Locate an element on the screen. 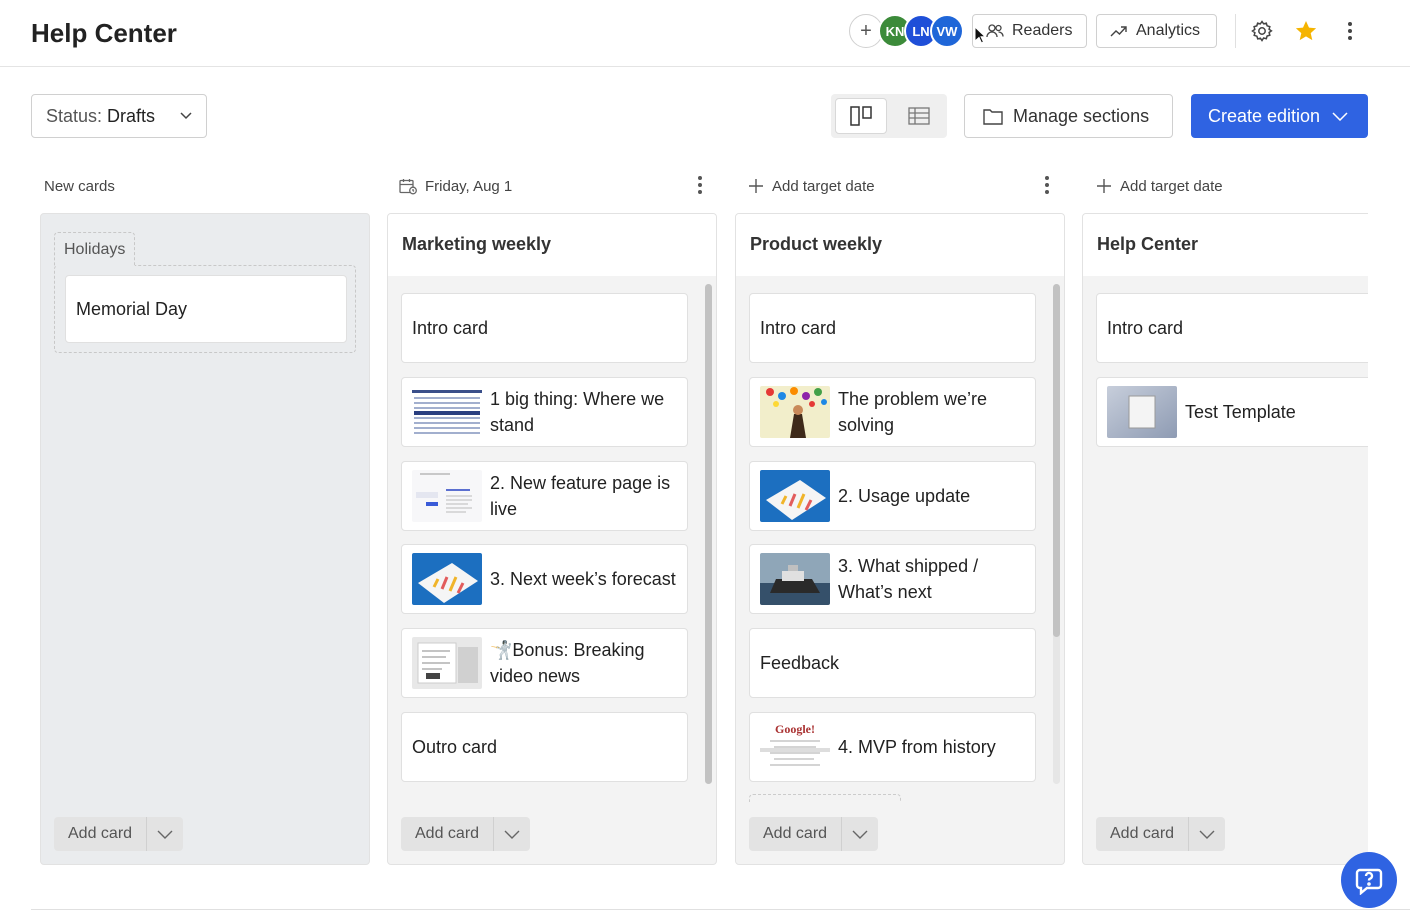 This screenshot has width=1410, height=912. header-divider is located at coordinates (1235, 31).